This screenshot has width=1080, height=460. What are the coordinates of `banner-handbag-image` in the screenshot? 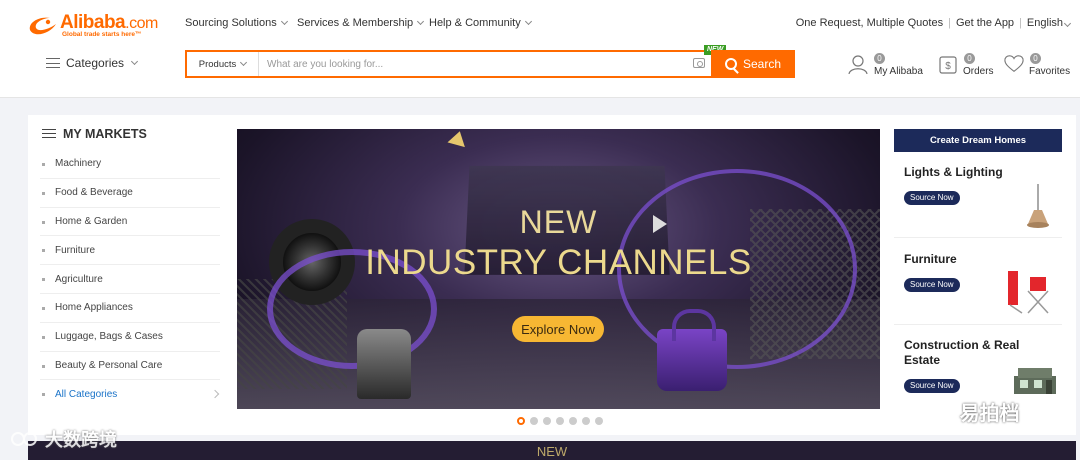 It's located at (692, 350).